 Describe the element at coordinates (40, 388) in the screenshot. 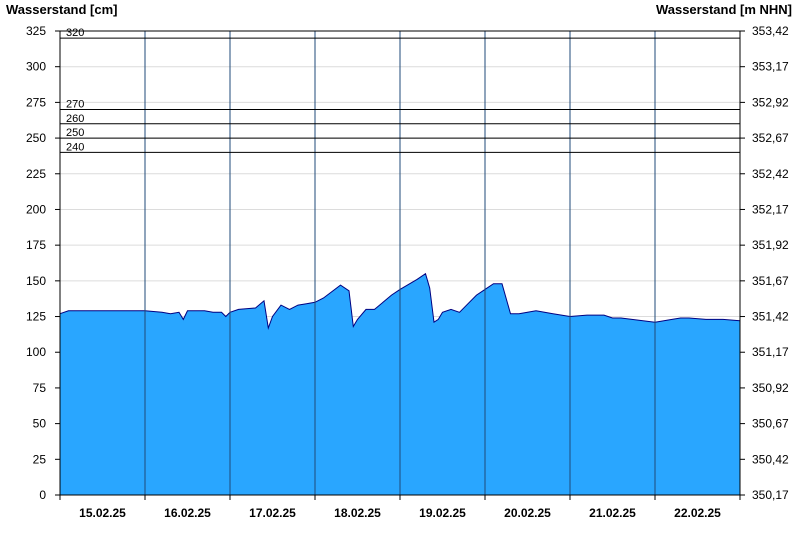

I see `left-tick-label: 75` at that location.